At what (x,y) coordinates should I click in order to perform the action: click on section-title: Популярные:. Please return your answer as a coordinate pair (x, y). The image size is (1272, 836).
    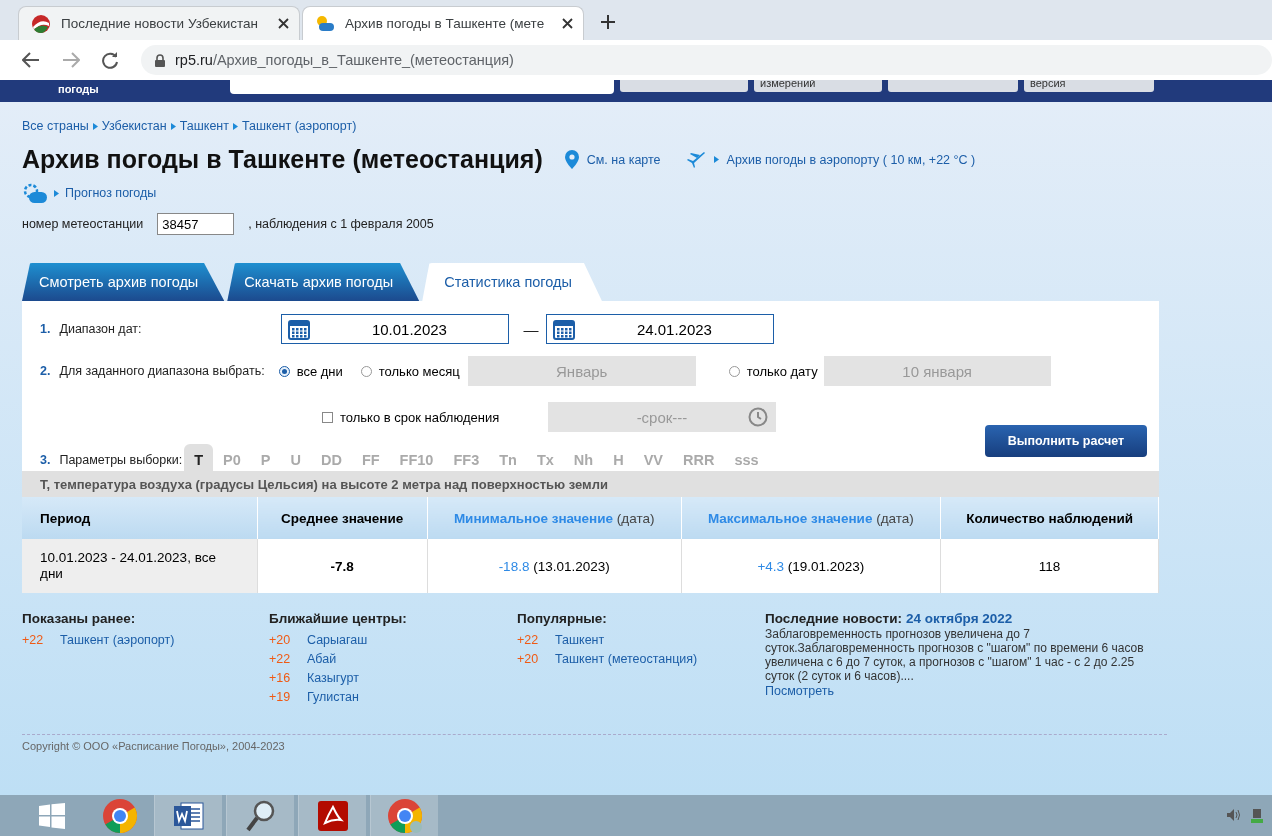
    Looking at the image, I should click on (562, 618).